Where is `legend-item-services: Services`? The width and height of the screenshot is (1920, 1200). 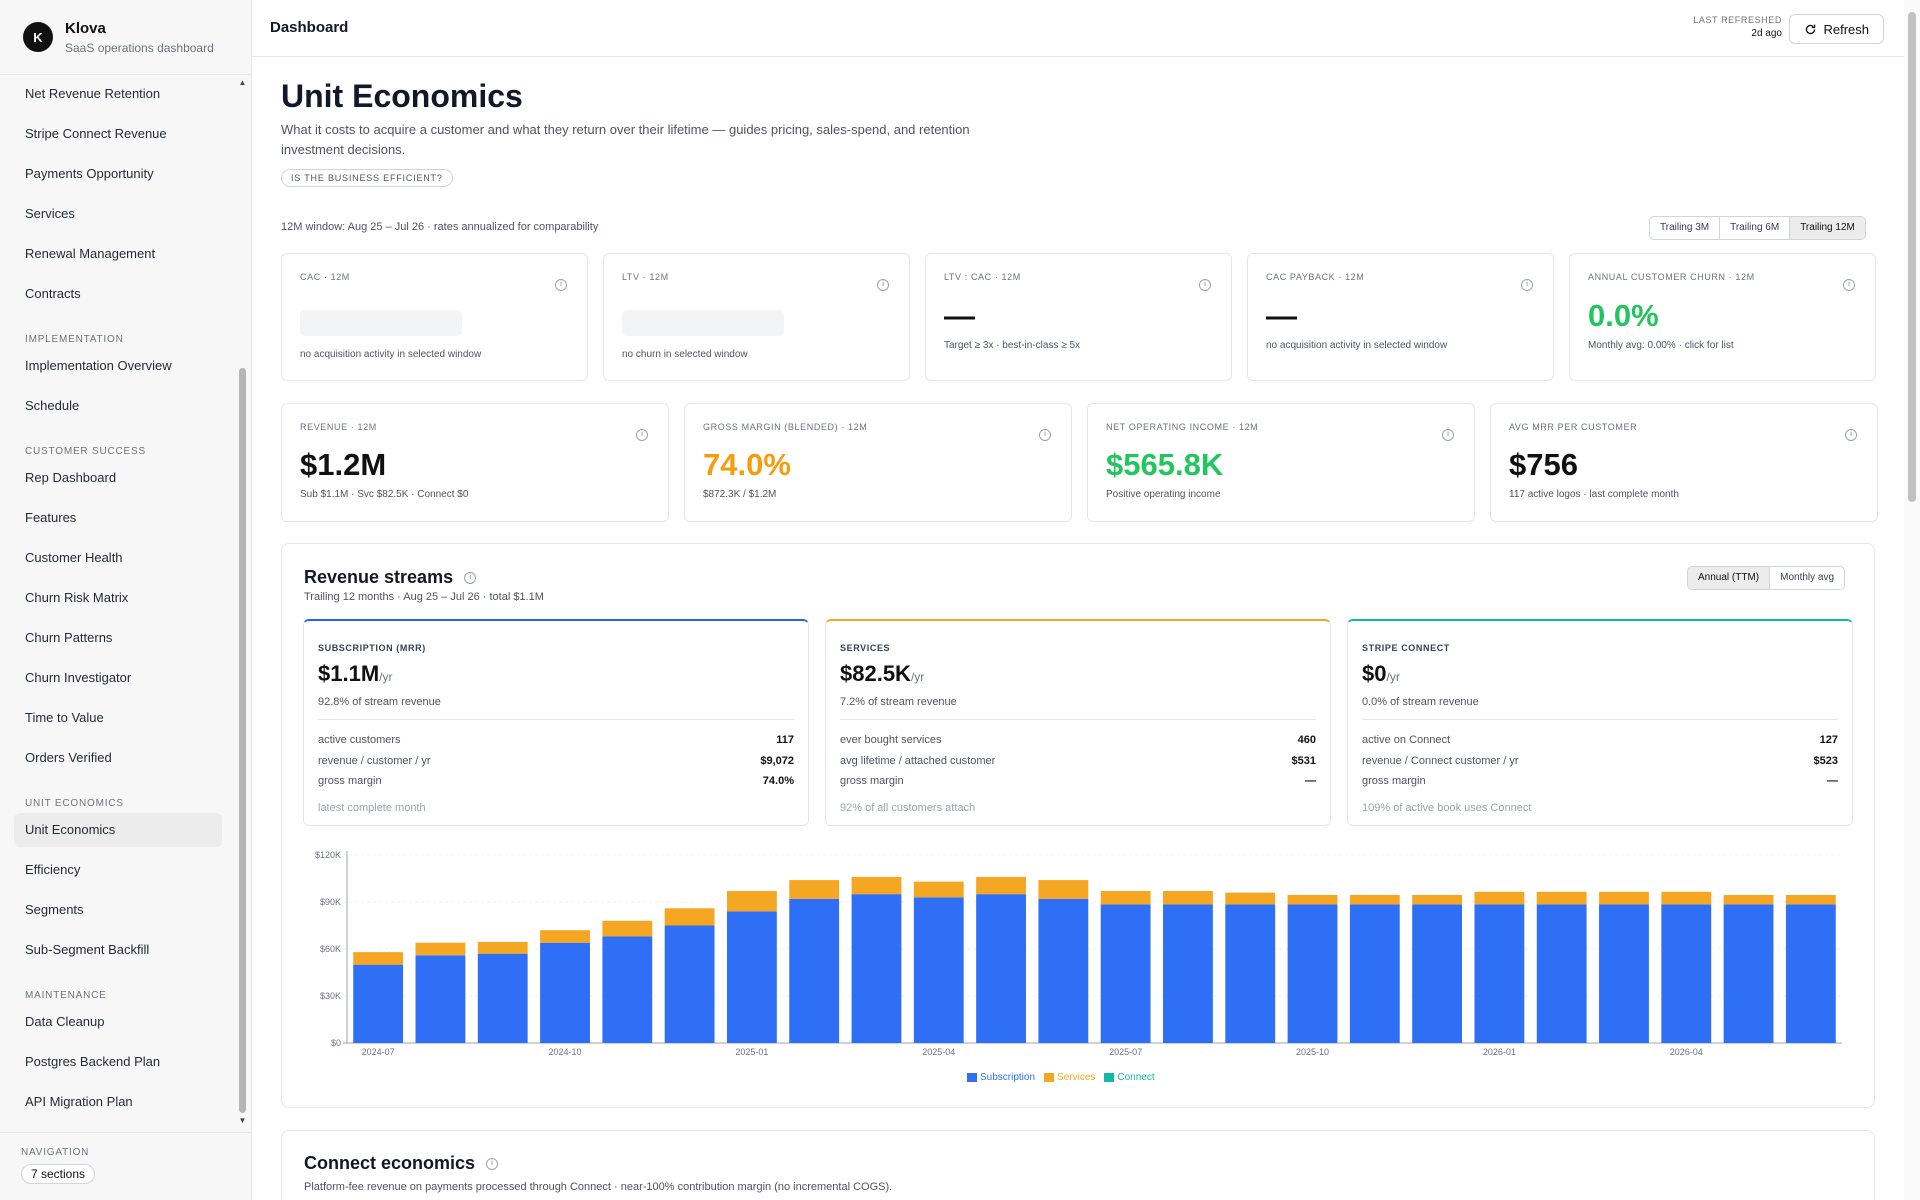
legend-item-services: Services is located at coordinates (1069, 1077).